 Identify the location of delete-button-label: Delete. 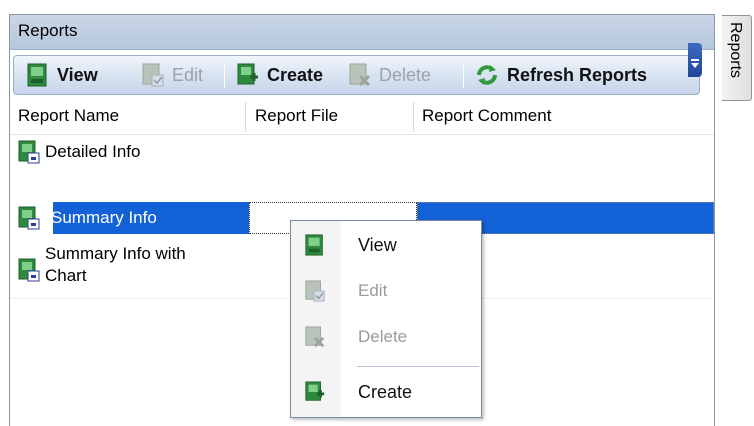
(405, 74).